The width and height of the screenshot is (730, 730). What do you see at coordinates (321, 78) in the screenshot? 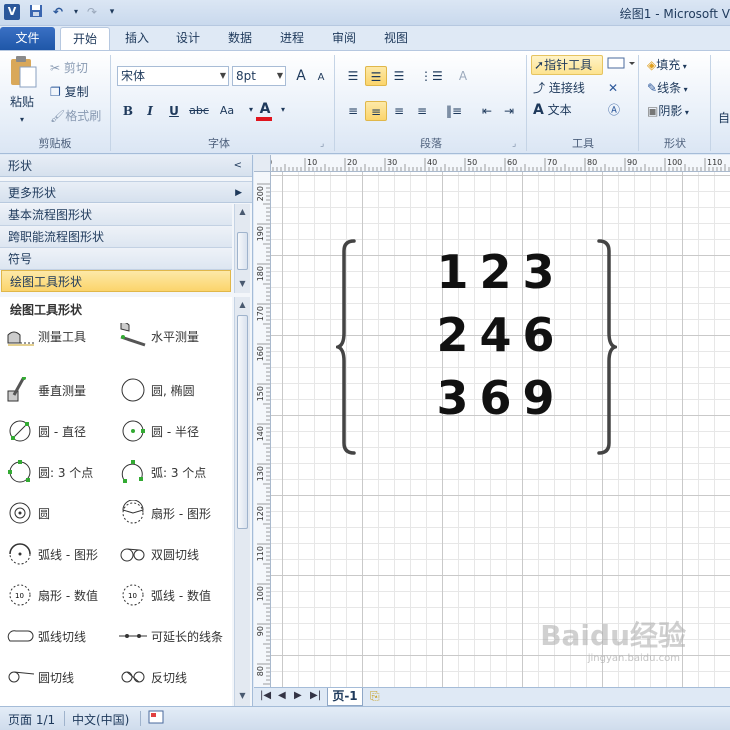
I see `shrink-font-button: A` at bounding box center [321, 78].